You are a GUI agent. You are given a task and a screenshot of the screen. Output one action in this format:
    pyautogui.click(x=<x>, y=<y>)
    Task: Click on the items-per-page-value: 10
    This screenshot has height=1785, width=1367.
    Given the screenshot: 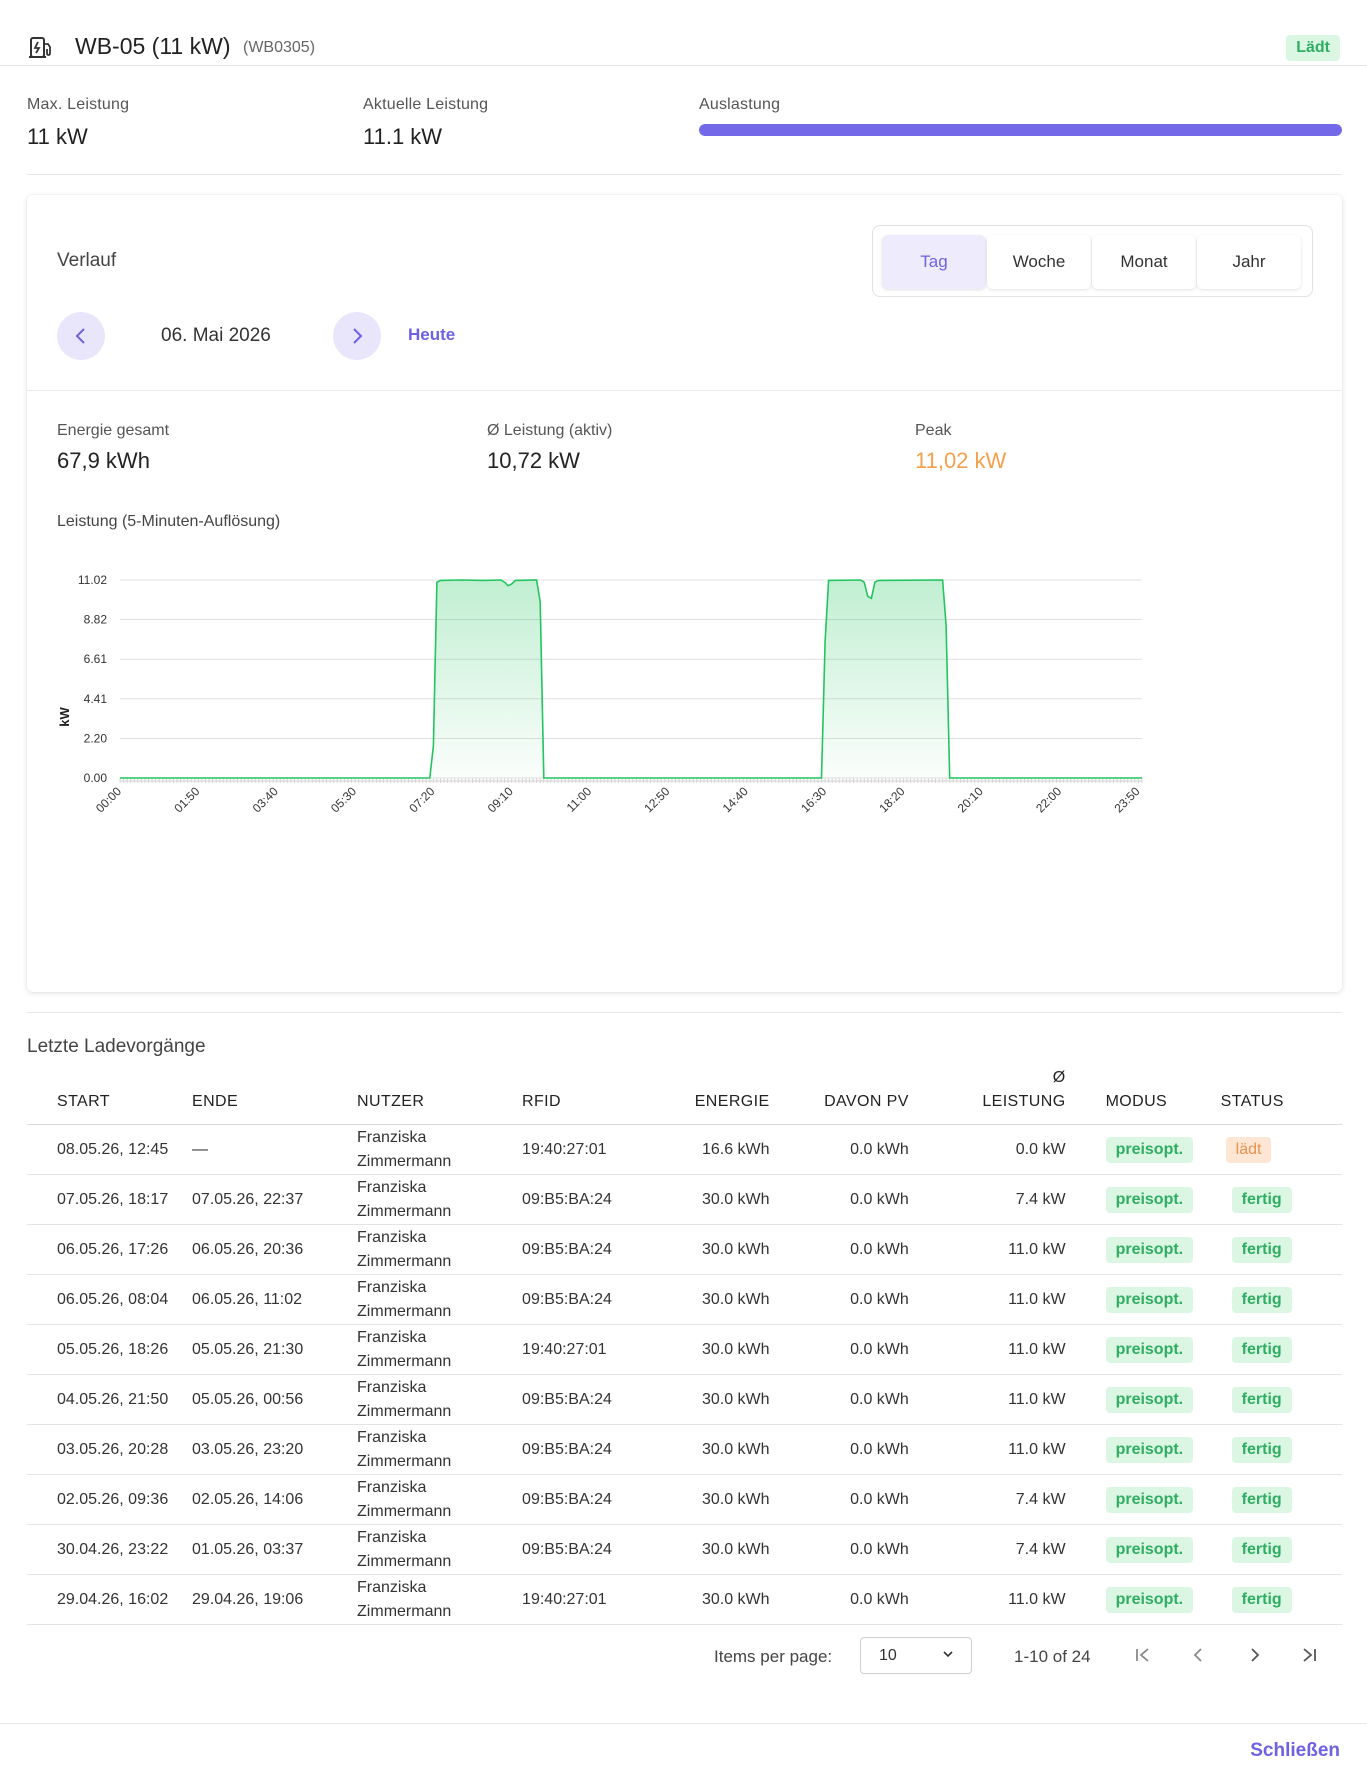 What is the action you would take?
    pyautogui.click(x=888, y=1655)
    